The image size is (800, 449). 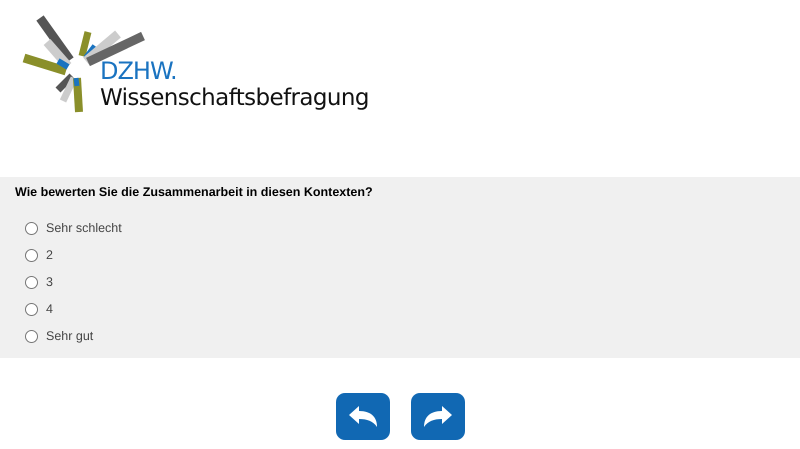 I want to click on logo-brand: DZHW., so click(x=138, y=71).